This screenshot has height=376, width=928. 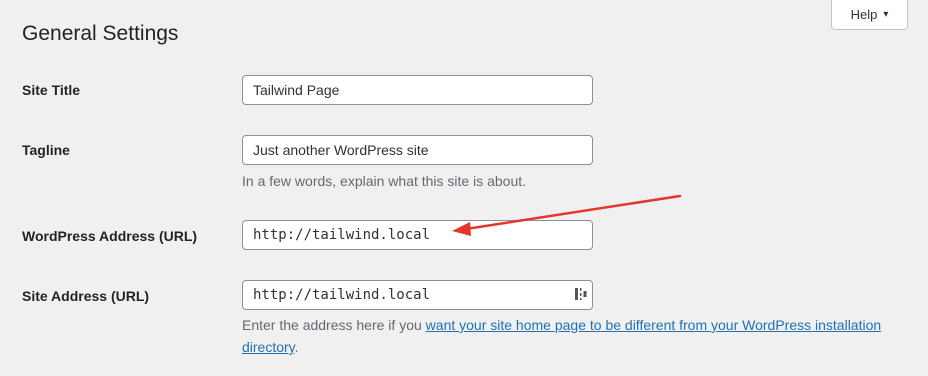 I want to click on tagline-label: Tagline, so click(x=46, y=150).